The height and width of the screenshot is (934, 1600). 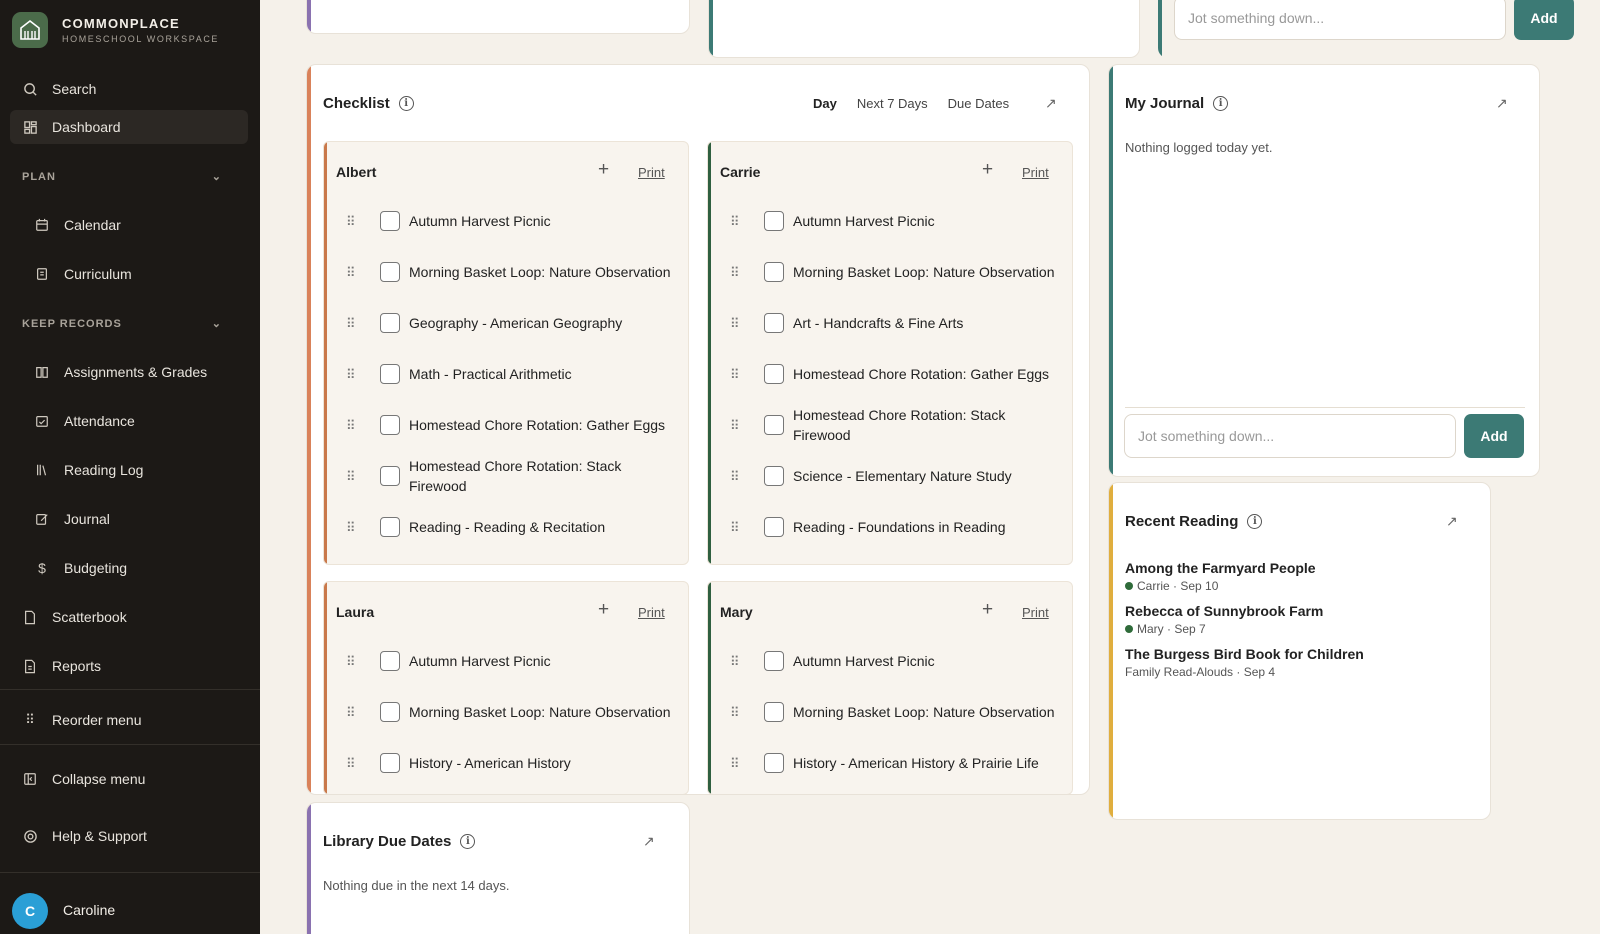 I want to click on nav-search: Search, so click(x=129, y=89).